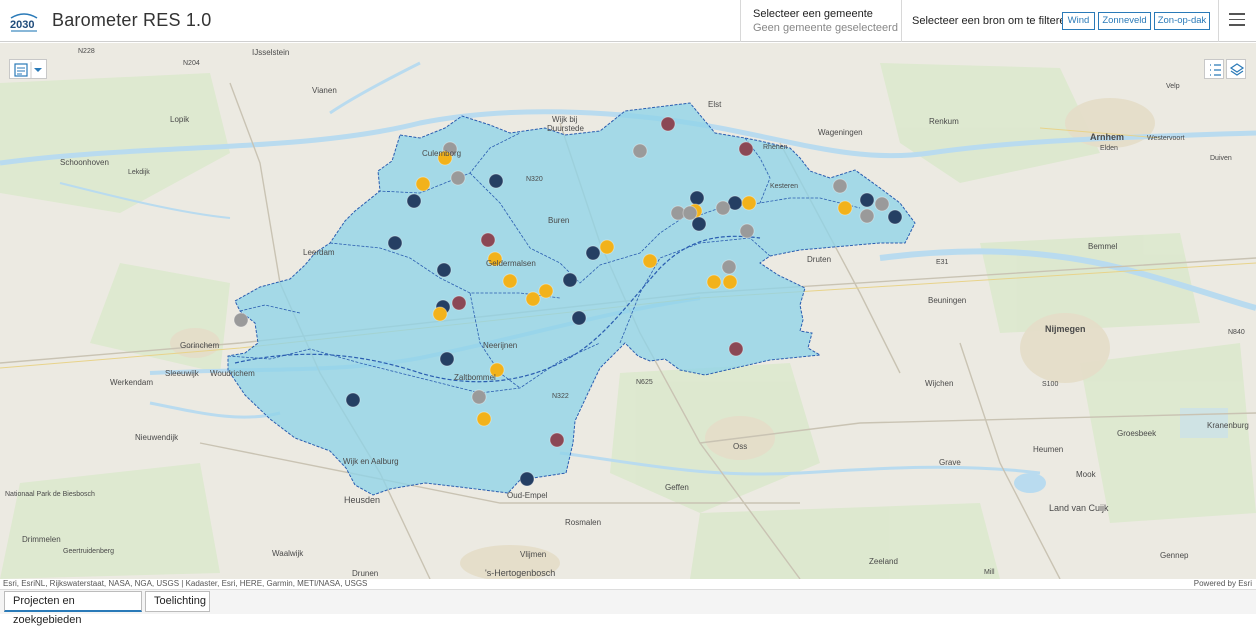 The width and height of the screenshot is (1256, 630). What do you see at coordinates (558, 220) in the screenshot?
I see `map-label: Buren` at bounding box center [558, 220].